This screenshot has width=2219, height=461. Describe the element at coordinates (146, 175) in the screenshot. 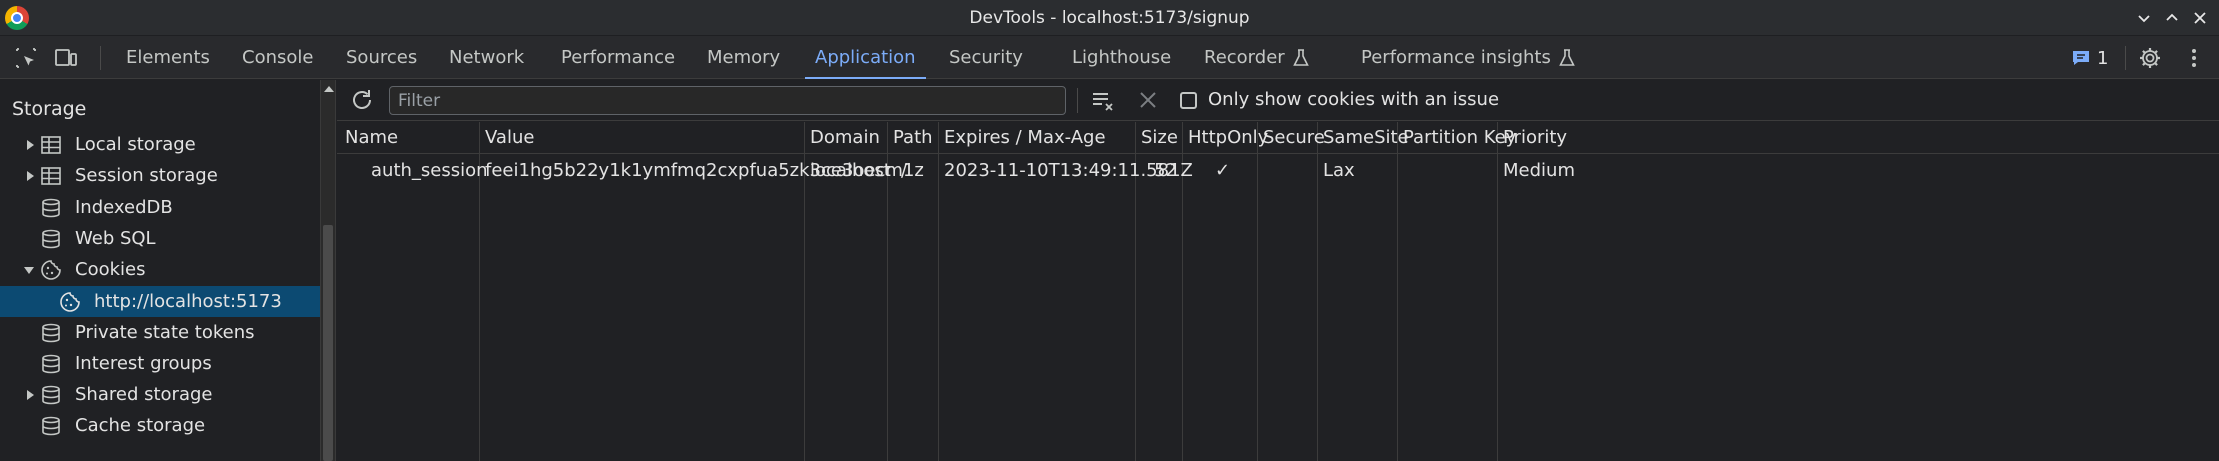

I see `sidebar-item-label: Session storage` at that location.